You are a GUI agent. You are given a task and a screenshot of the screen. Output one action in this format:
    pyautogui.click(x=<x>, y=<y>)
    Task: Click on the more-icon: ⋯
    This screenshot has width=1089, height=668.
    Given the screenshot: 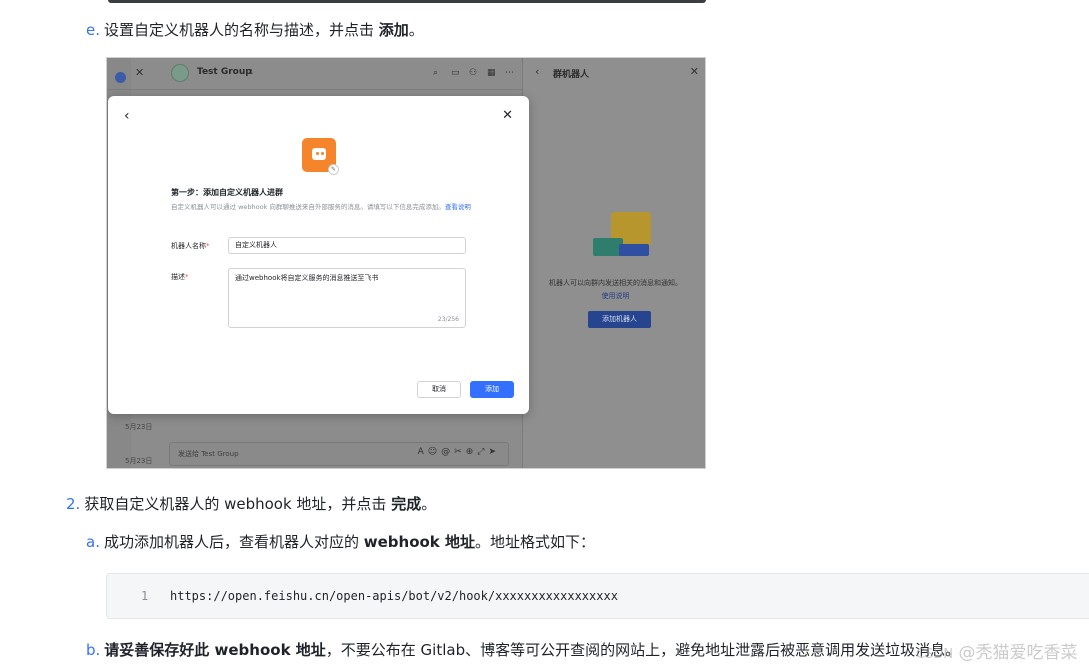 What is the action you would take?
    pyautogui.click(x=509, y=73)
    